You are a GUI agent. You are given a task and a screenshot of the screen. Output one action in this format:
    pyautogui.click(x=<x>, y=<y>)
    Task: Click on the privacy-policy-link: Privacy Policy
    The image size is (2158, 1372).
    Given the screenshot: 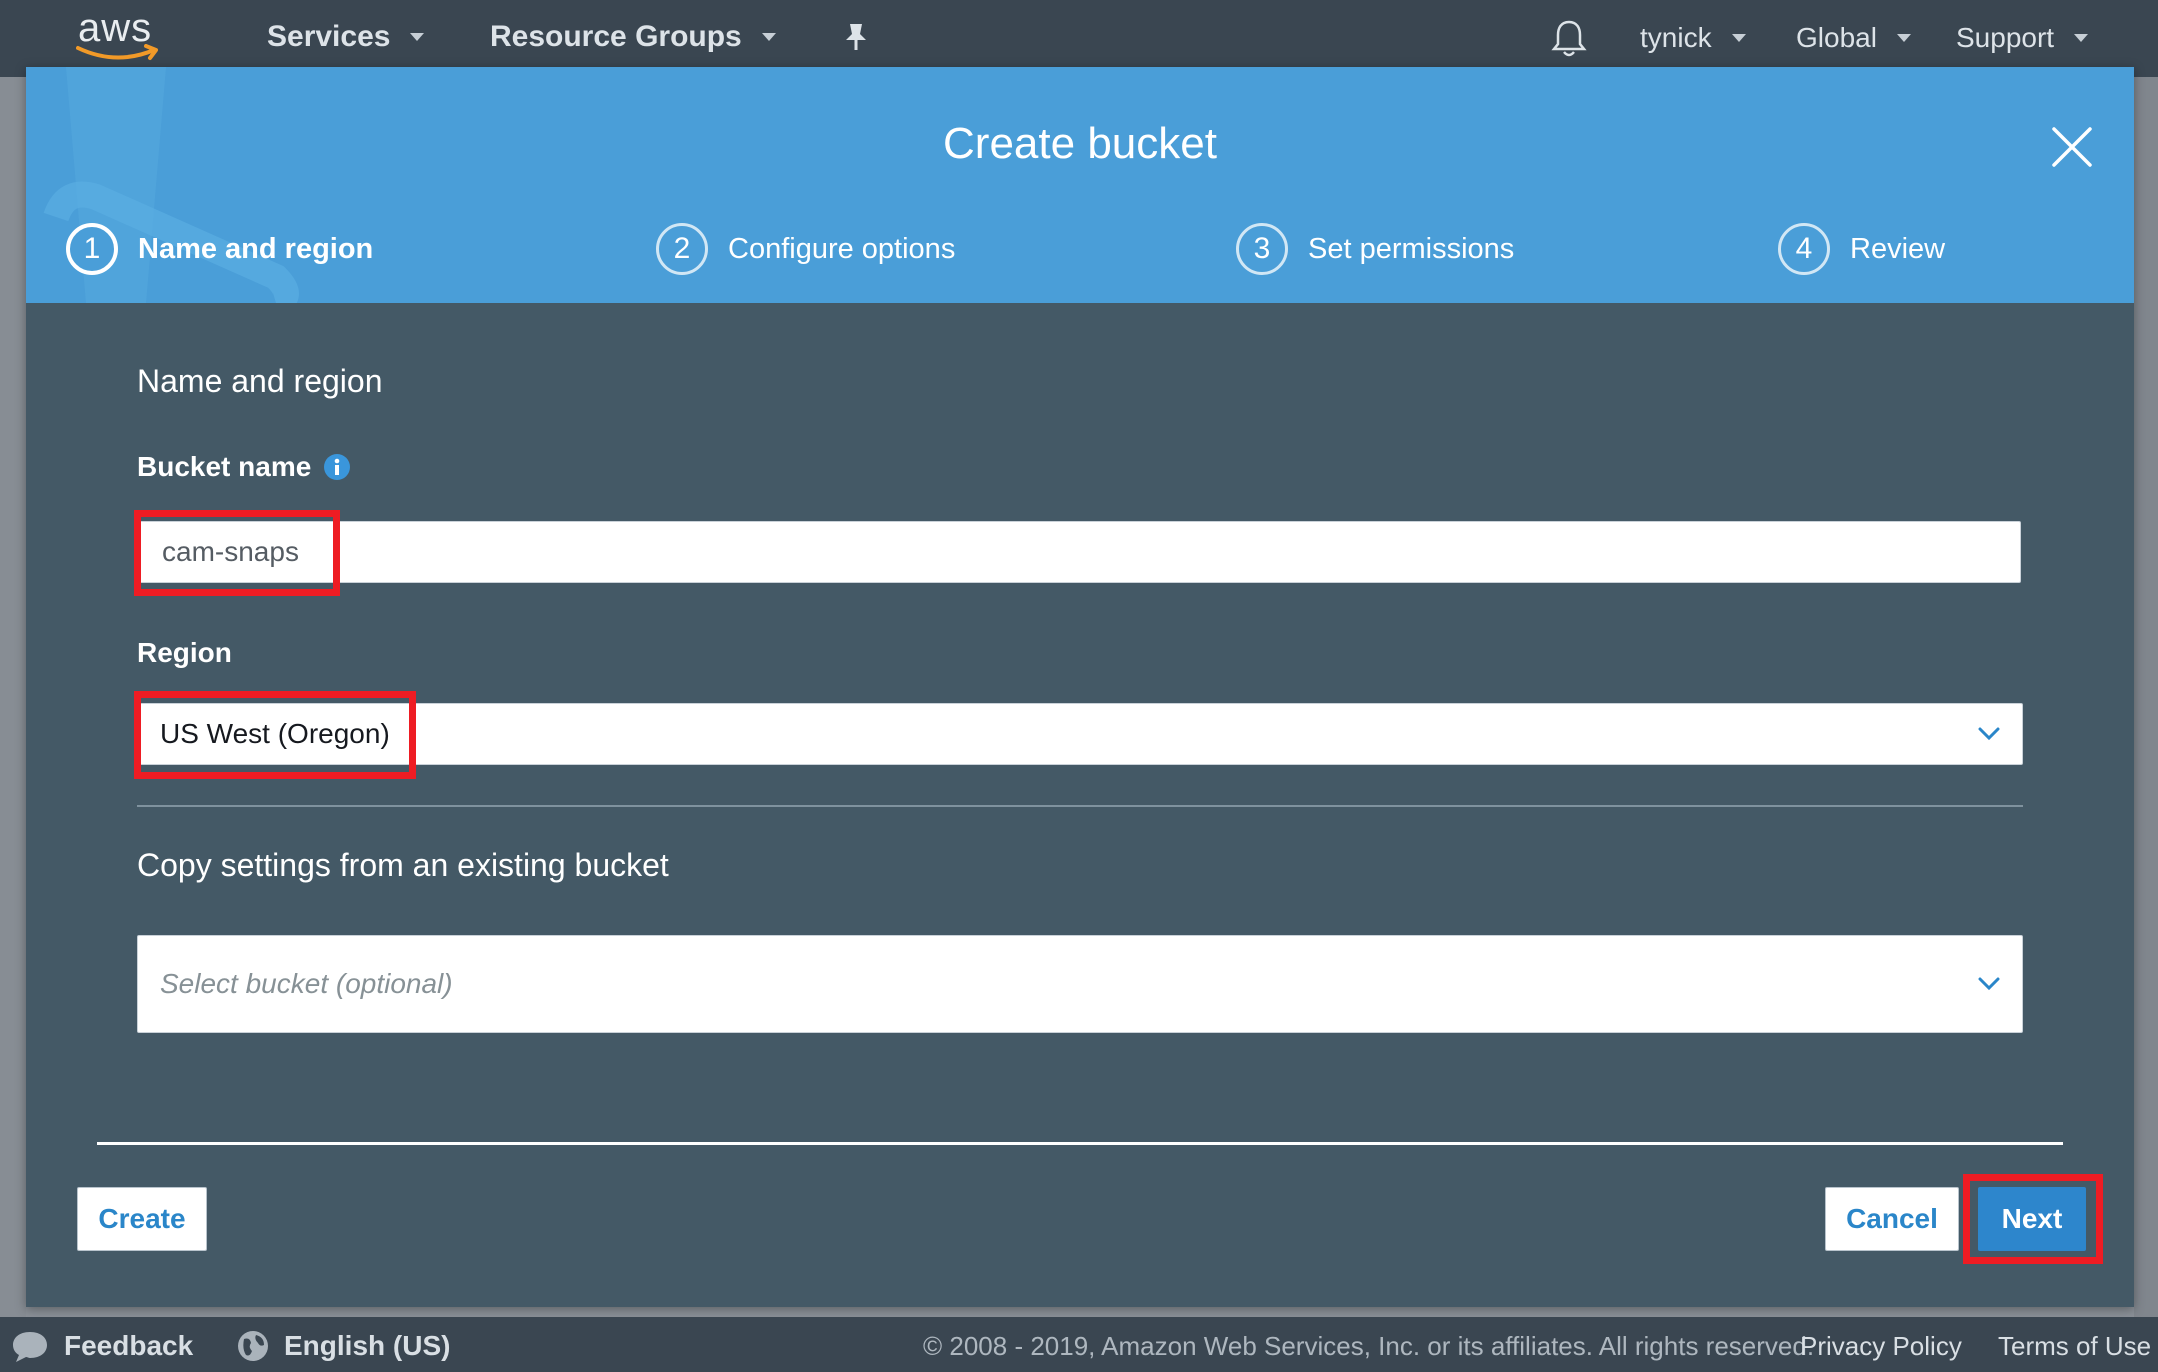 What is the action you would take?
    pyautogui.click(x=1881, y=1346)
    